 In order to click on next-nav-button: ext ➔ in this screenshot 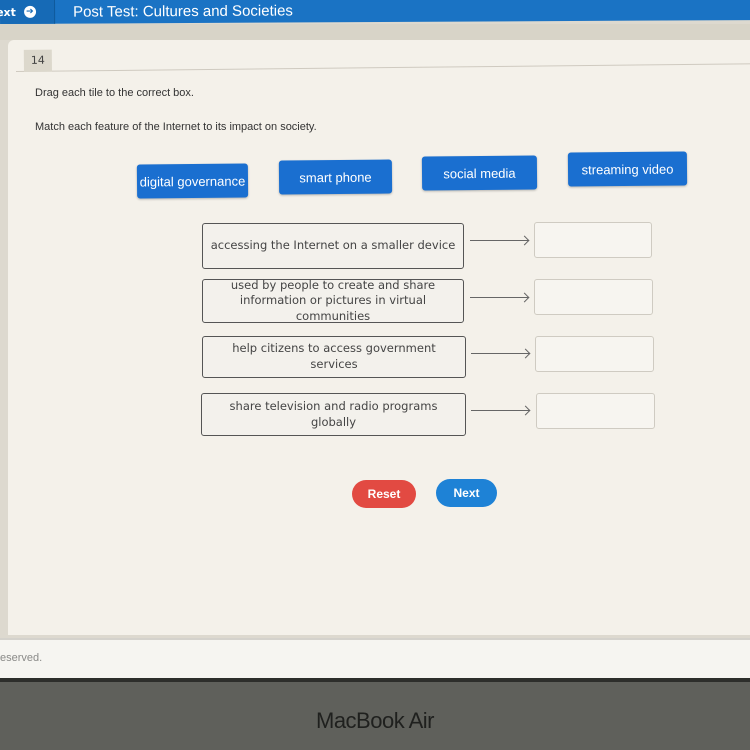, I will do `click(28, 12)`.